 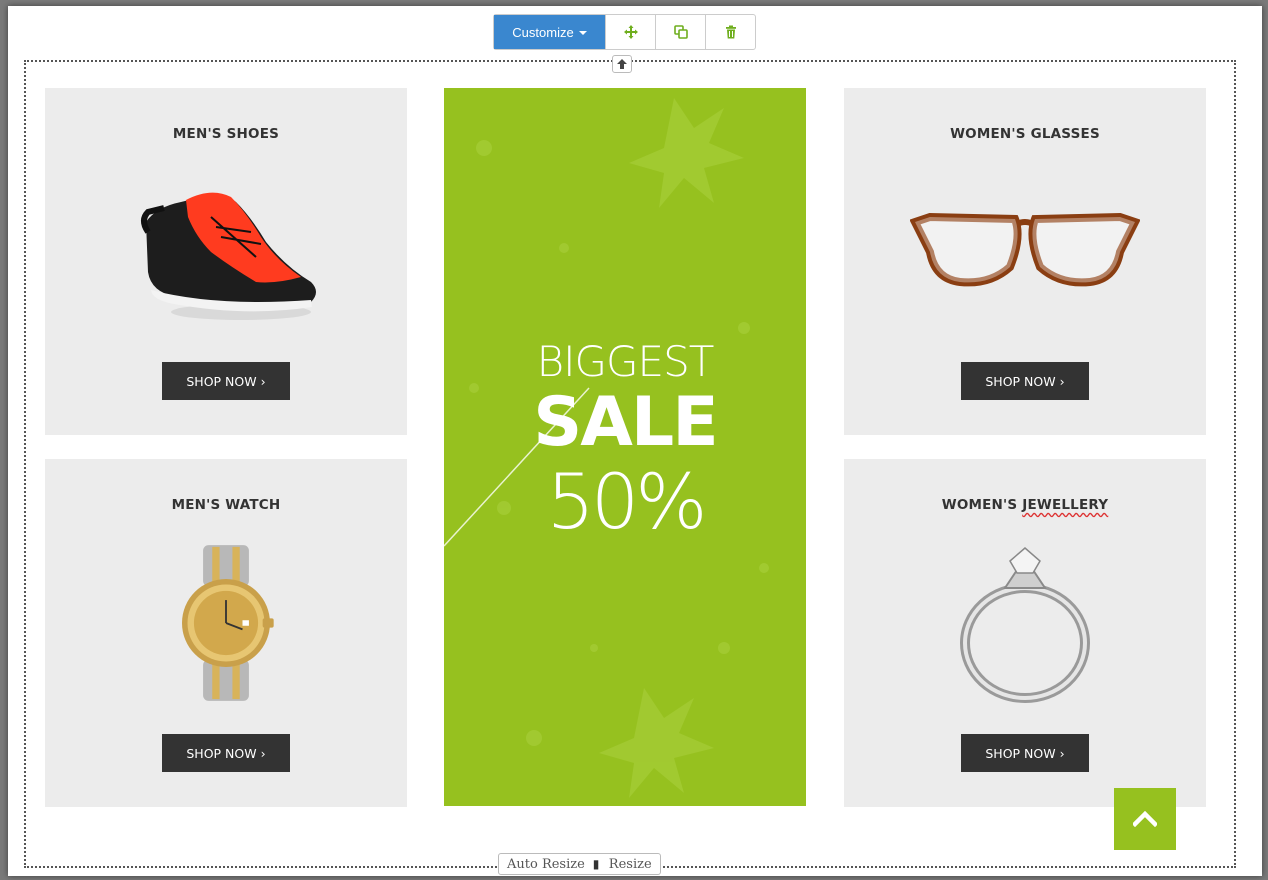 What do you see at coordinates (546, 864) in the screenshot?
I see `auto-resize-button: Auto Resize` at bounding box center [546, 864].